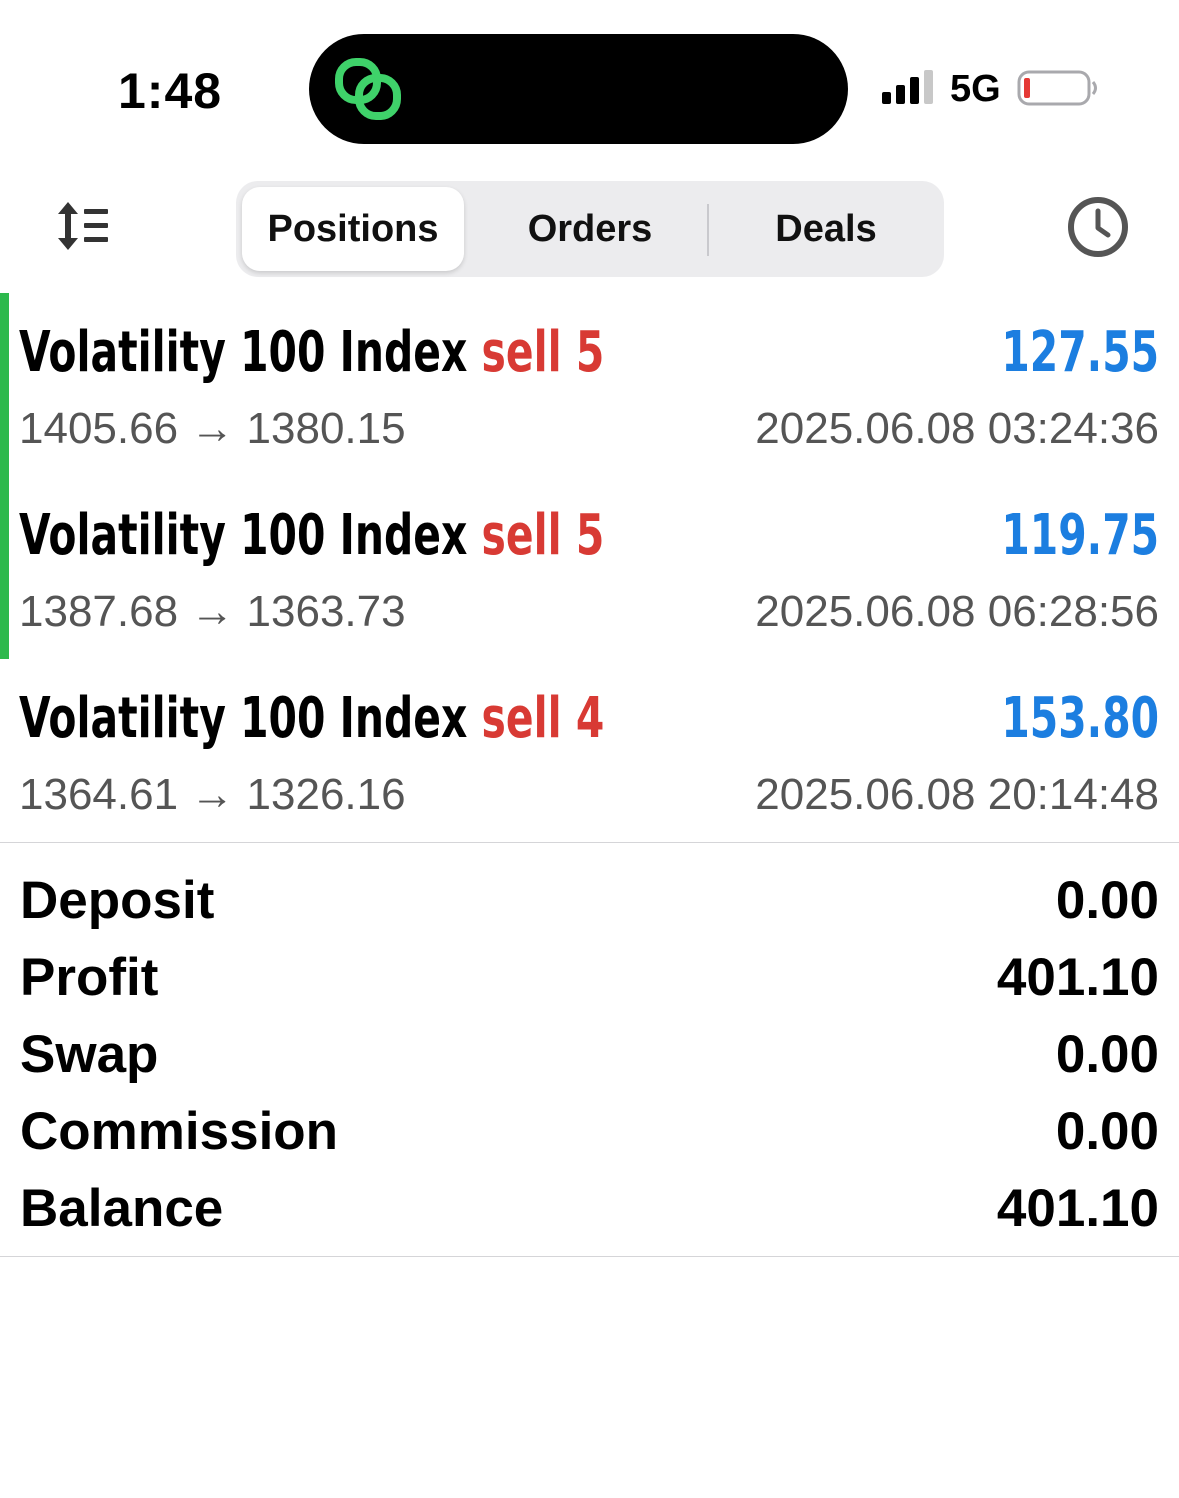 This screenshot has width=1179, height=1498. What do you see at coordinates (122, 1208) in the screenshot?
I see `summary-label: Balance` at bounding box center [122, 1208].